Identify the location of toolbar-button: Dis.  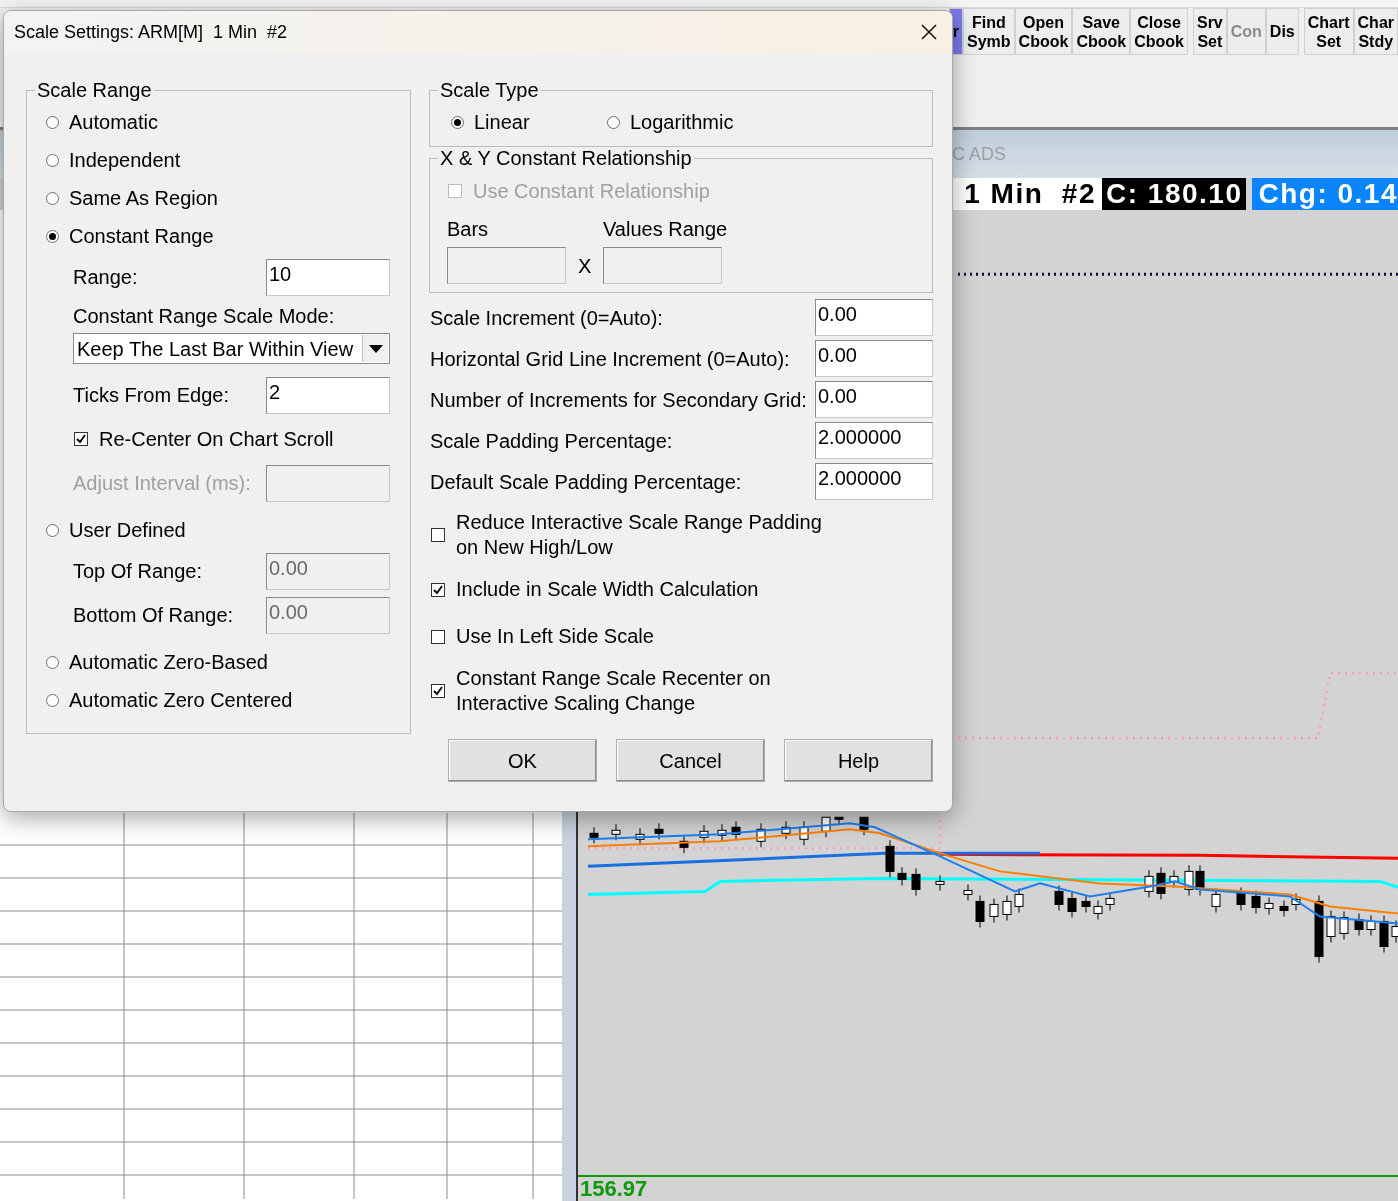
(1282, 31).